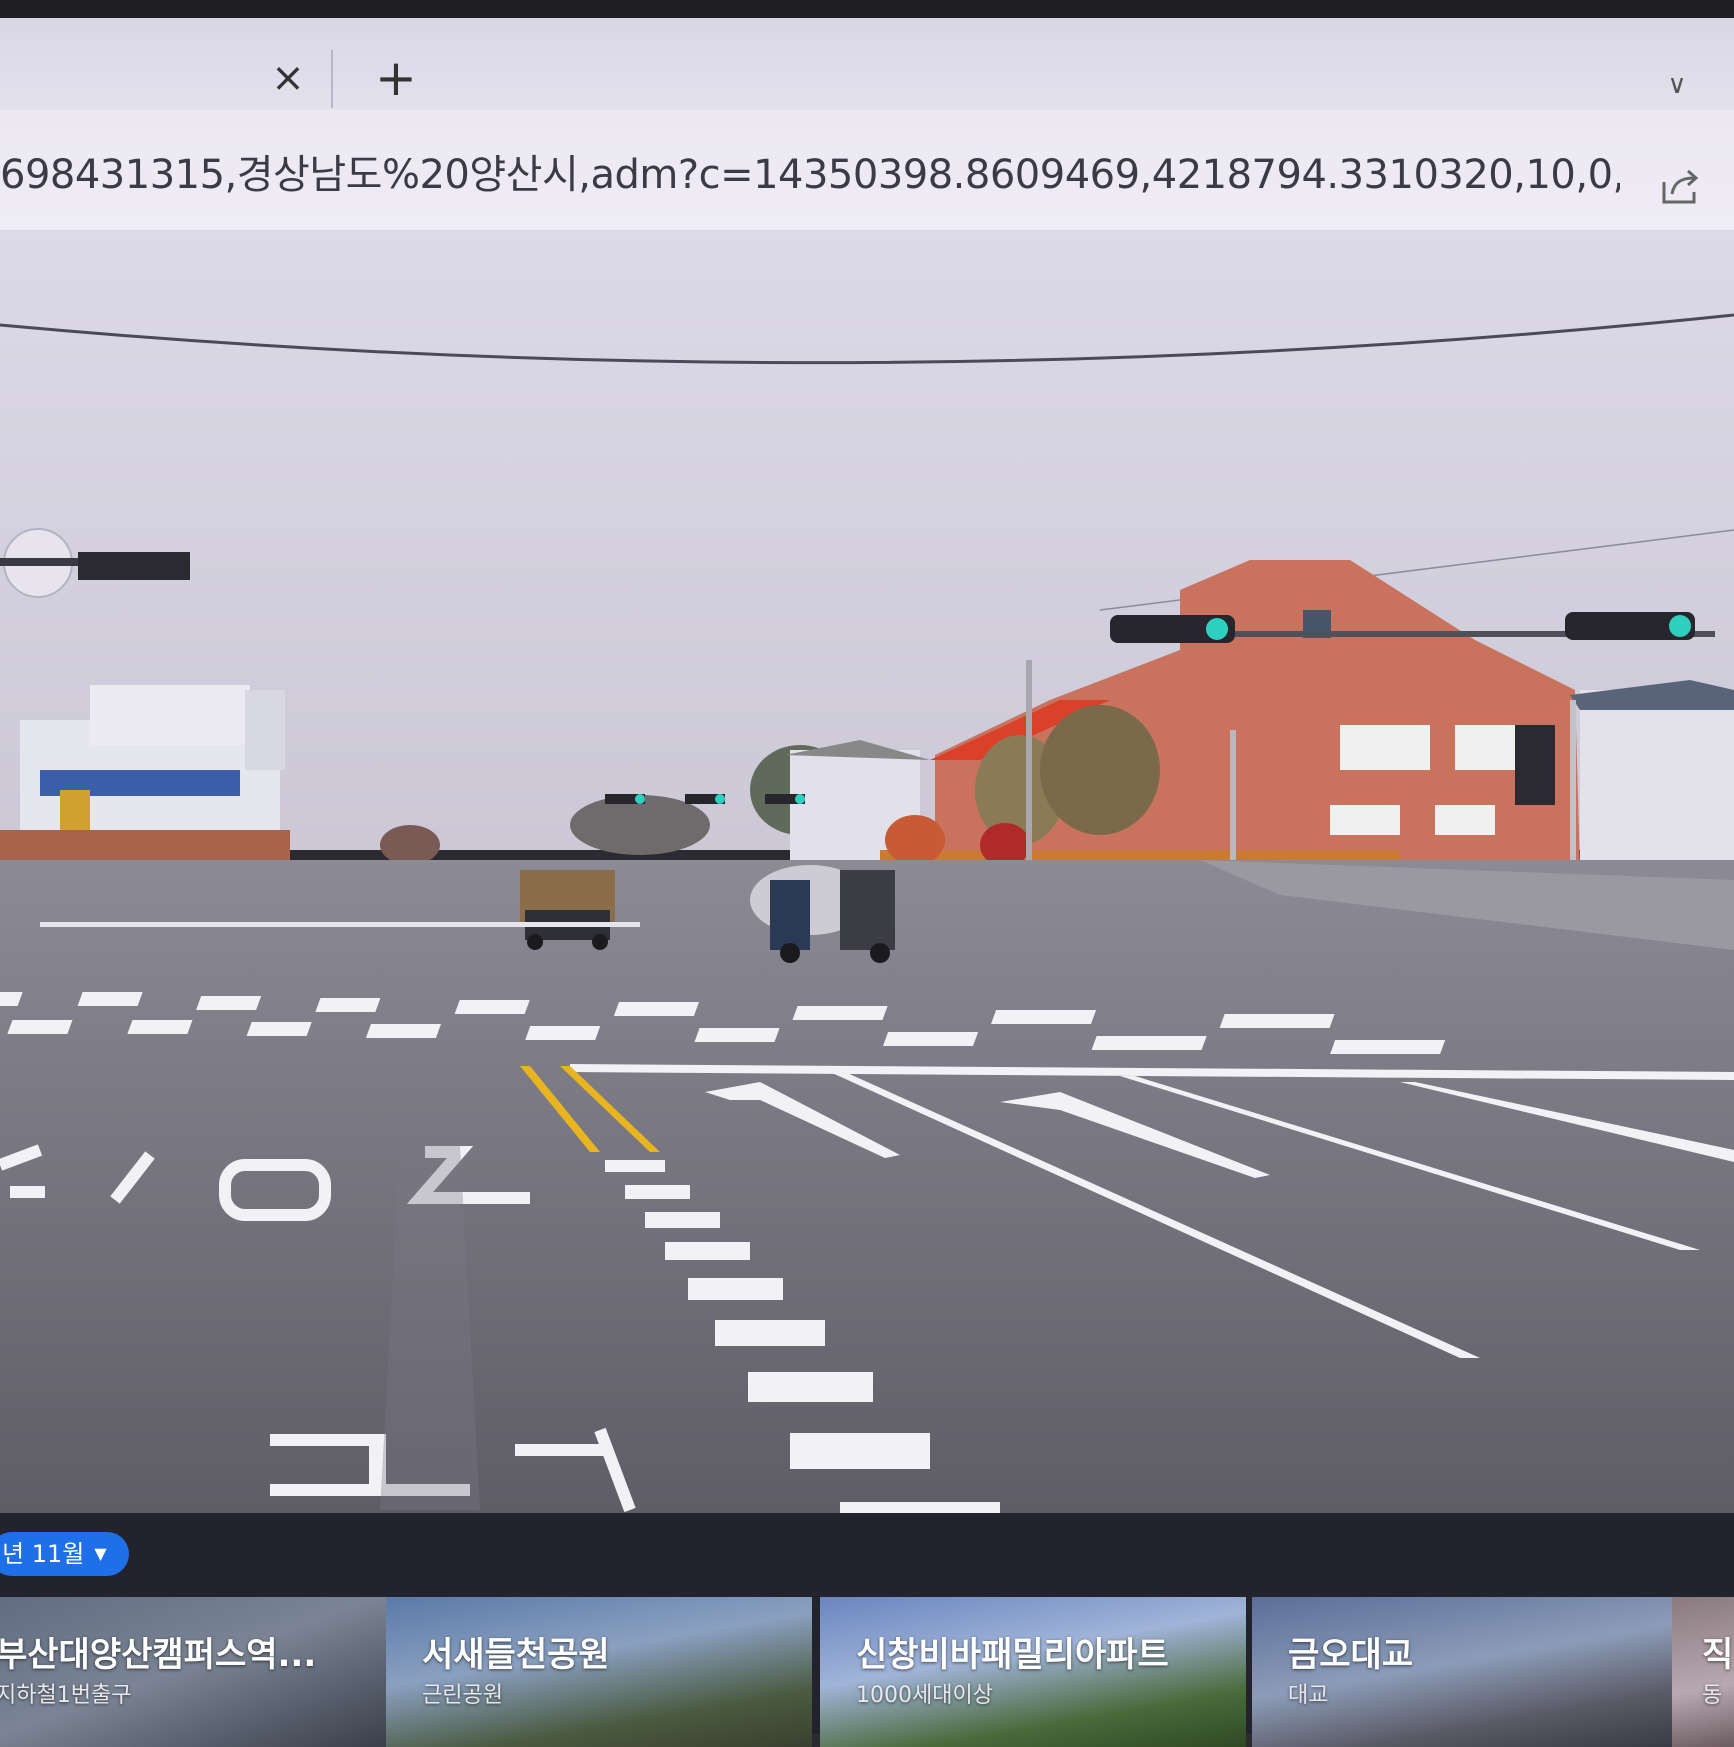 This screenshot has height=1747, width=1734. What do you see at coordinates (396, 78) in the screenshot?
I see `new-tab-icon: +` at bounding box center [396, 78].